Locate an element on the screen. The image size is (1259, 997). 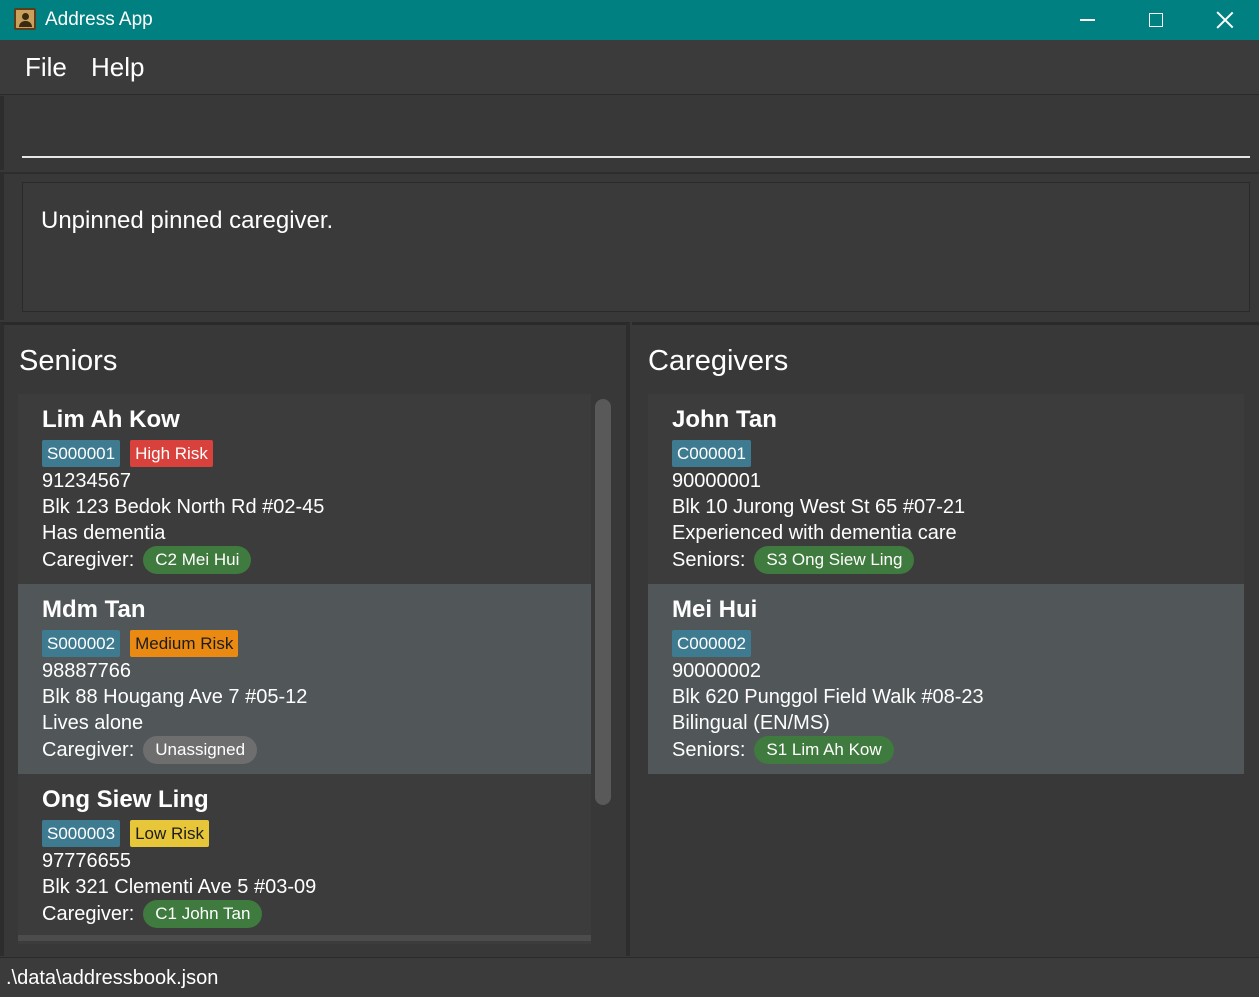
caregiver-note: Experienced with dementia care is located at coordinates (814, 533).